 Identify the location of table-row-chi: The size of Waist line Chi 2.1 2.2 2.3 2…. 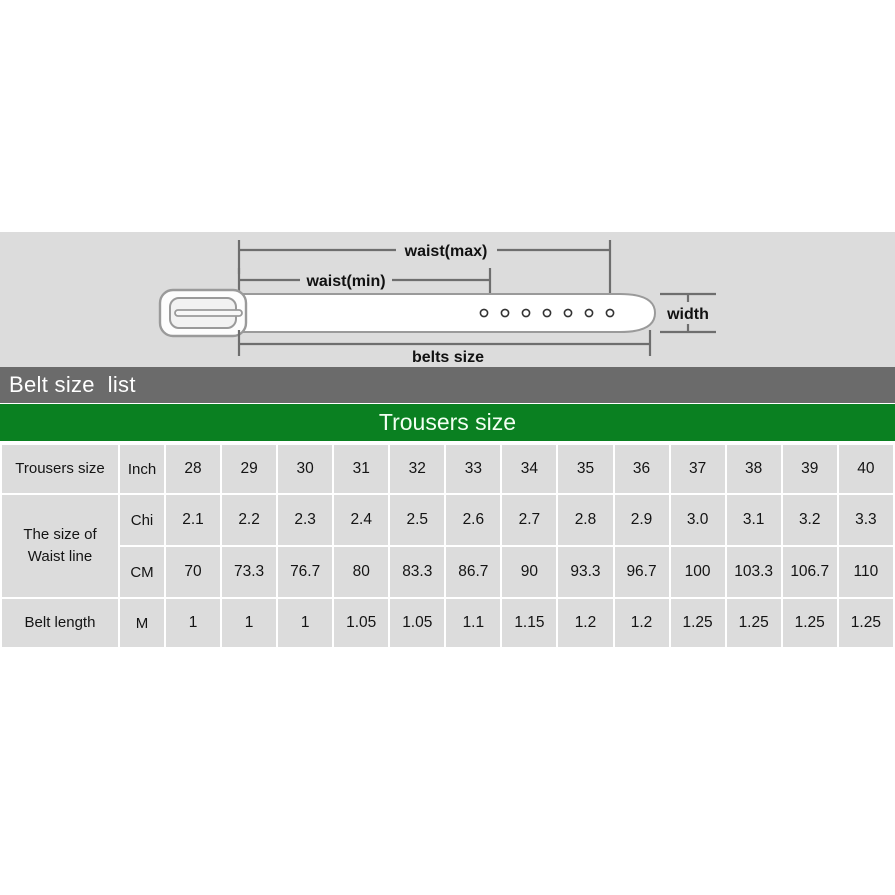
(447, 546).